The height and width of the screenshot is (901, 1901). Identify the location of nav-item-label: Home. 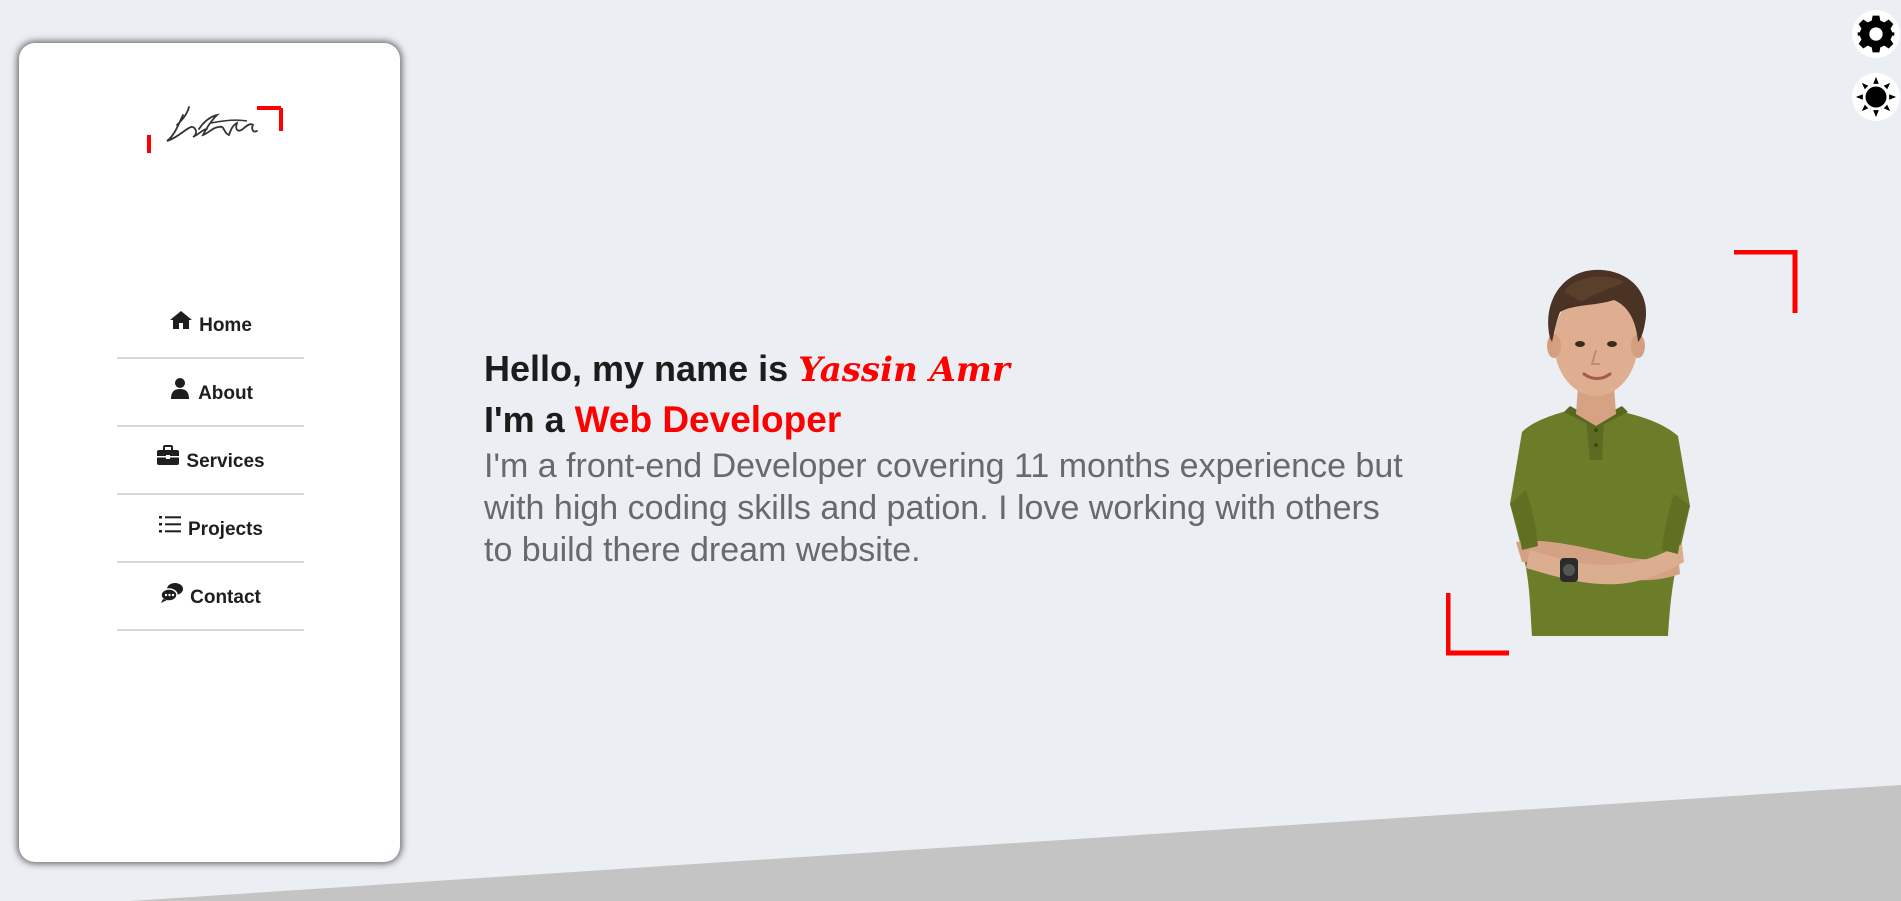
(225, 325).